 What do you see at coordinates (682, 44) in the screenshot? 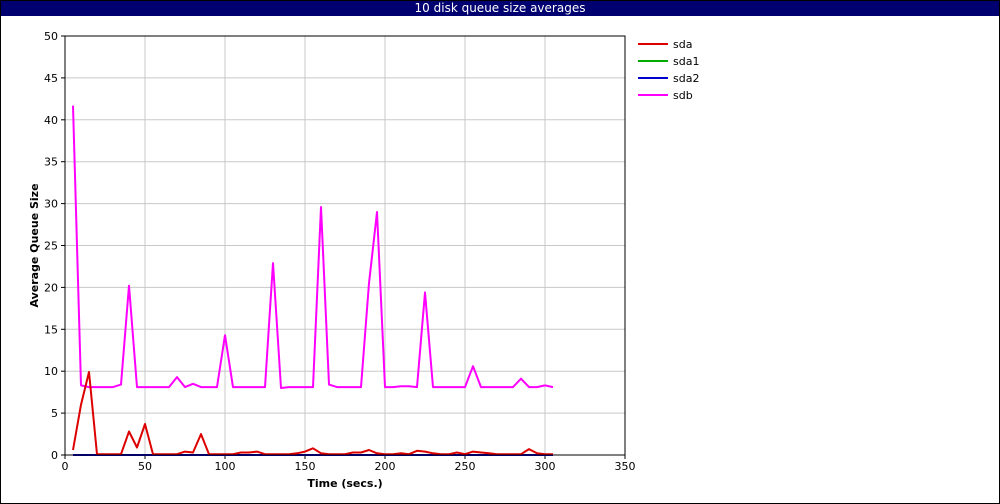
I see `legend-label-sda: sda` at bounding box center [682, 44].